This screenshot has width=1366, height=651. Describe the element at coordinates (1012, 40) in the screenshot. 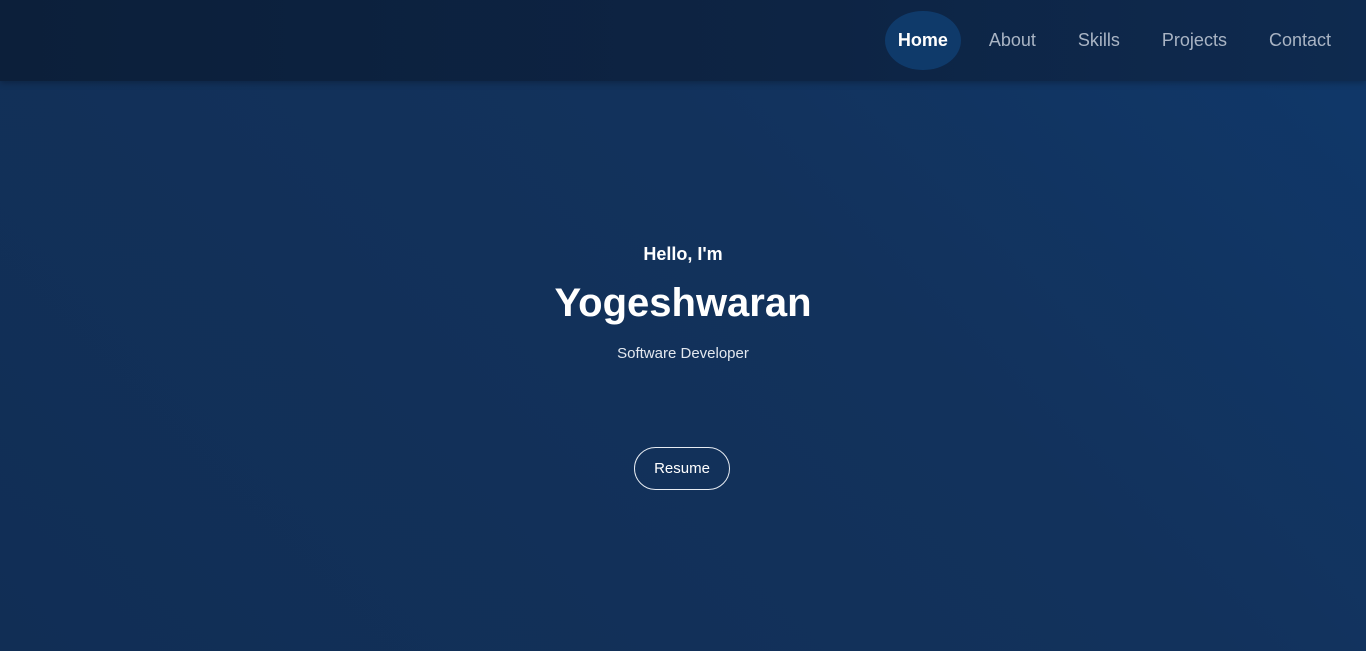

I see `nav-item-about: About` at that location.